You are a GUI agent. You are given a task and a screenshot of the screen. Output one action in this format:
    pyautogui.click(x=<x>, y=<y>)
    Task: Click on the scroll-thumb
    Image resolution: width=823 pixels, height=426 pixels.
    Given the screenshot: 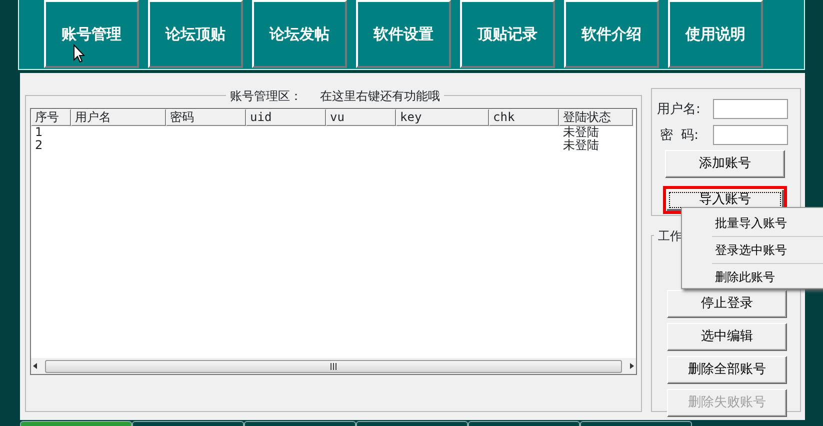 What is the action you would take?
    pyautogui.click(x=333, y=366)
    